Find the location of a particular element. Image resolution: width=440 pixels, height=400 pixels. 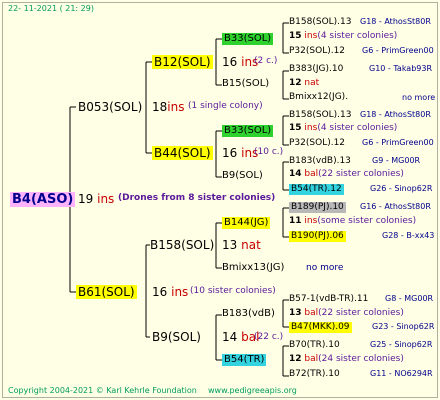

l1-1-note: (10 sister colonies) is located at coordinates (233, 291).